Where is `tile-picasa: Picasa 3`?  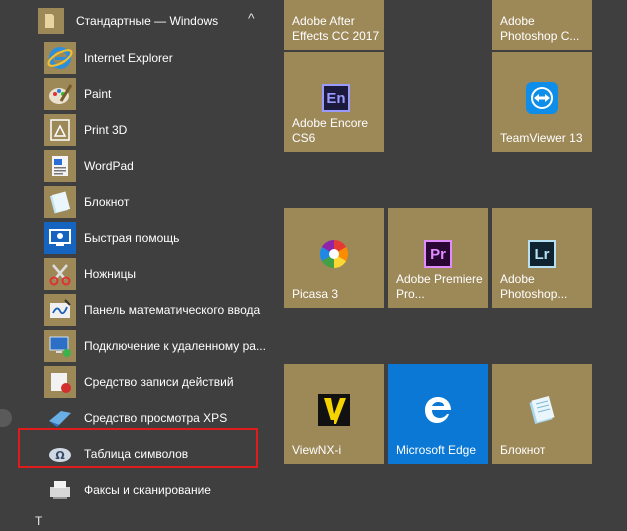 tile-picasa: Picasa 3 is located at coordinates (334, 258).